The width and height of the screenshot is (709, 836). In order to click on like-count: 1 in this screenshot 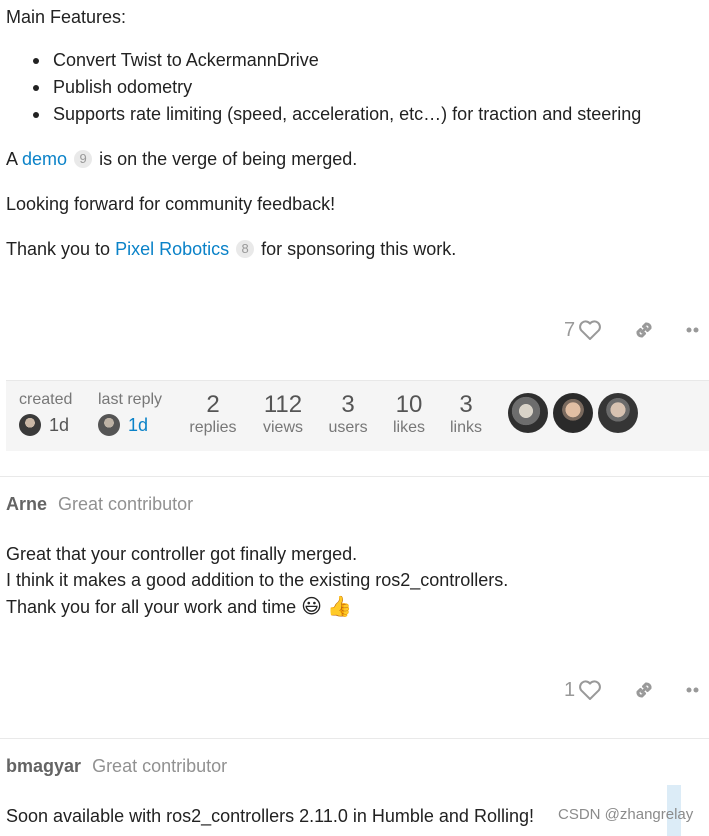, I will do `click(570, 689)`.